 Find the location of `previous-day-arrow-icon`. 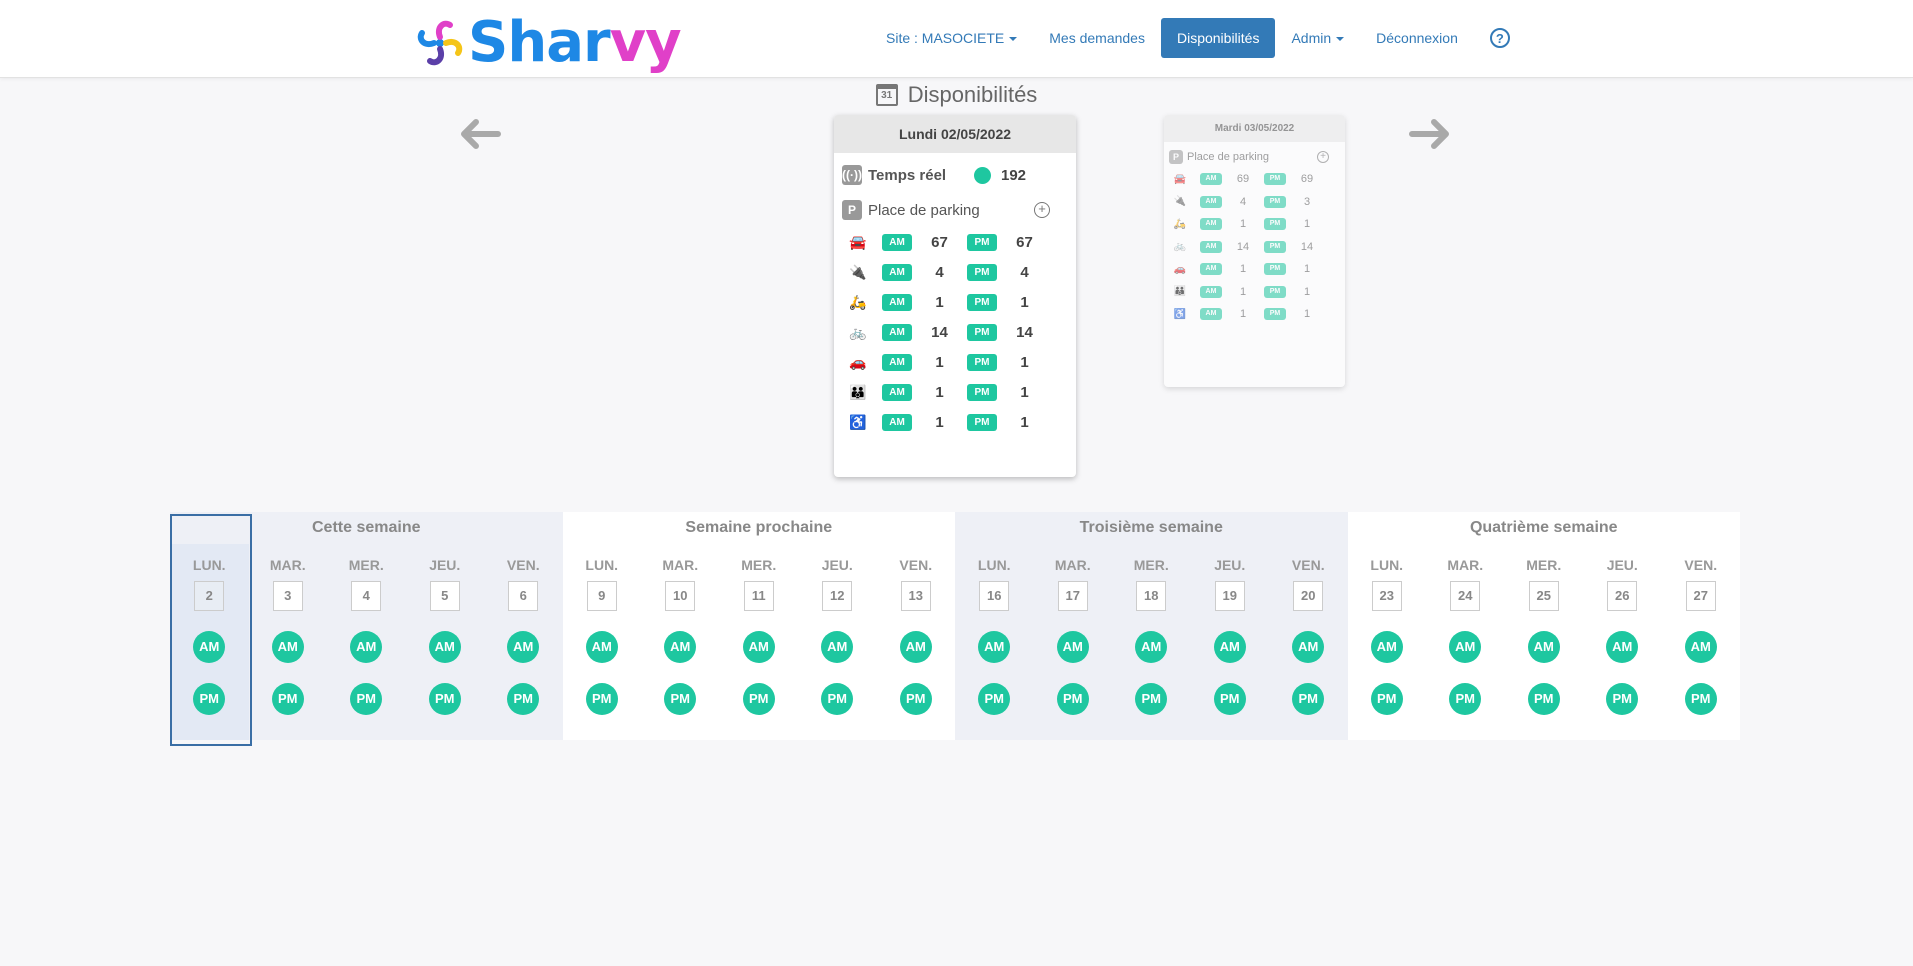

previous-day-arrow-icon is located at coordinates (480, 134).